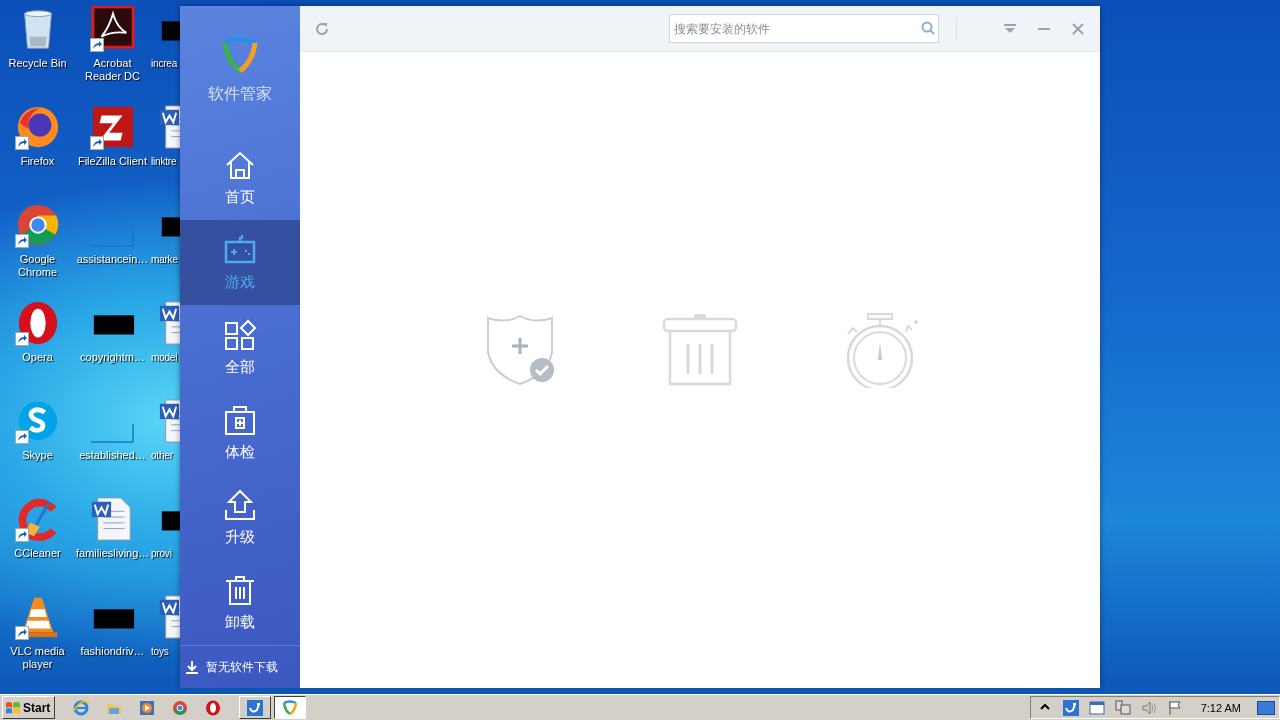 The width and height of the screenshot is (1280, 720). Describe the element at coordinates (240, 177) in the screenshot. I see `nav-tab: 首页` at that location.